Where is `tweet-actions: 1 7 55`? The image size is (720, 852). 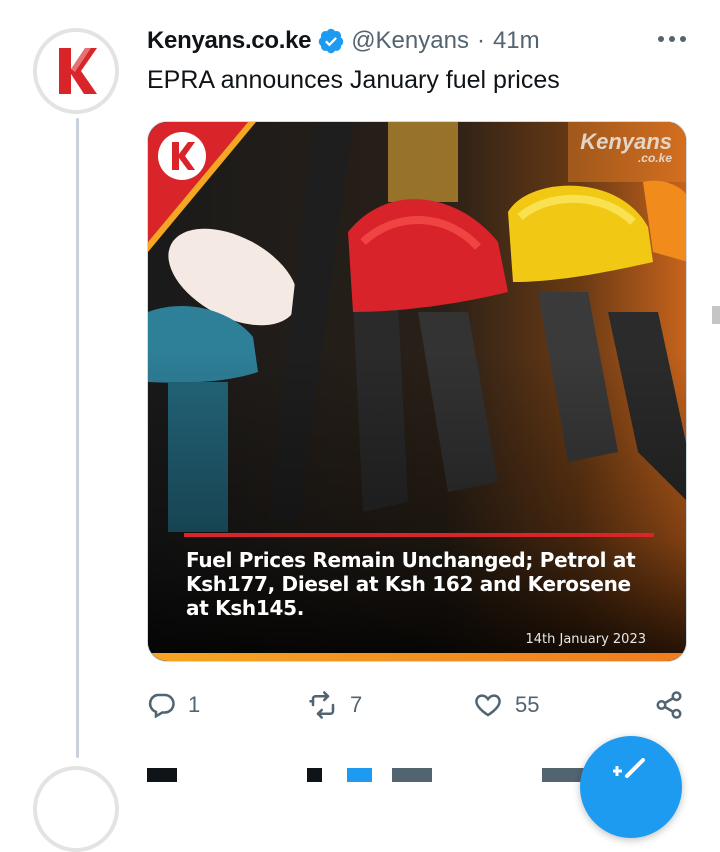
tweet-actions: 1 7 55 is located at coordinates (418, 705).